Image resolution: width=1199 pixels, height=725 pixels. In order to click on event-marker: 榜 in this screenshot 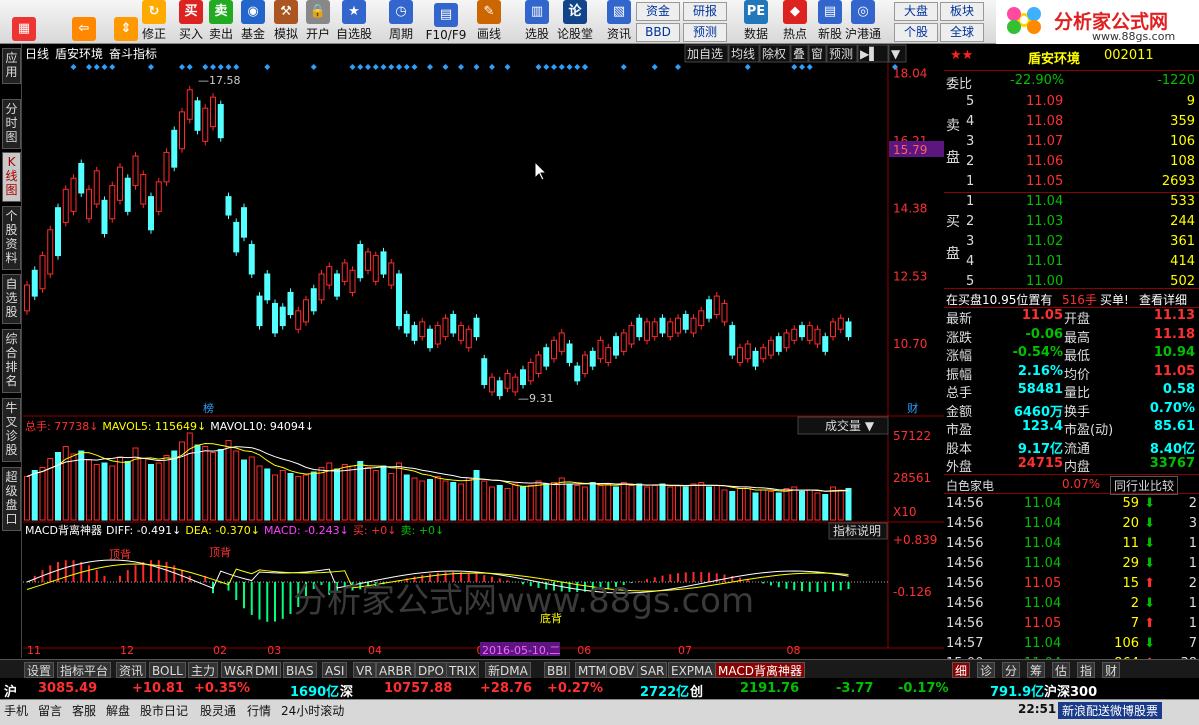, I will do `click(208, 408)`.